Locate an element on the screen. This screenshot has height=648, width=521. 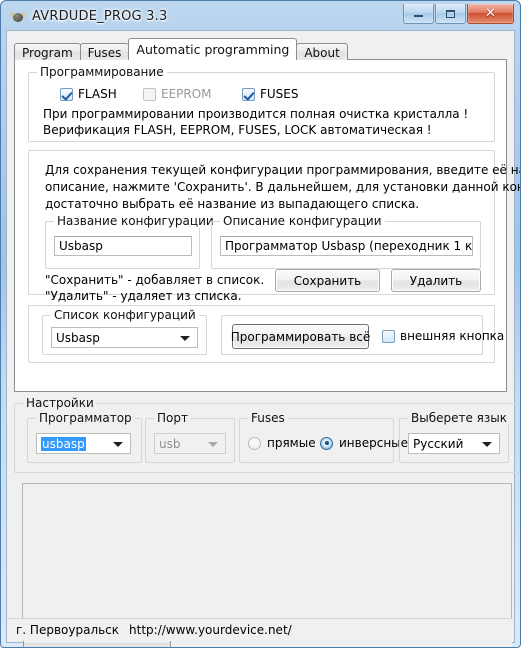
configuration-list-value: Usbasp is located at coordinates (78, 337).